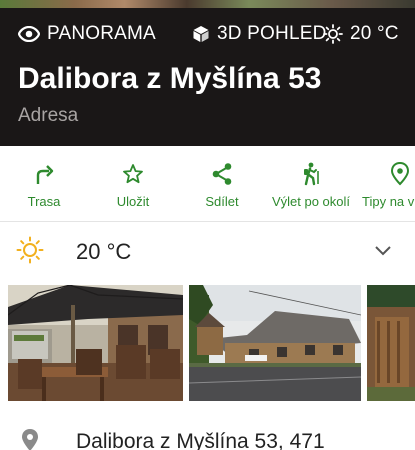 Image resolution: width=415 pixels, height=450 pixels. I want to click on address-text: Dalibora z Myšlína 53, 471, so click(200, 440).